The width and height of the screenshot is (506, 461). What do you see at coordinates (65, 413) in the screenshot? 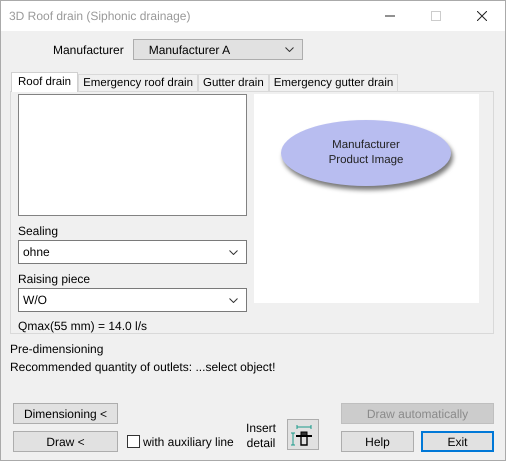
I see `dimensioning-button: Dimensioning <` at bounding box center [65, 413].